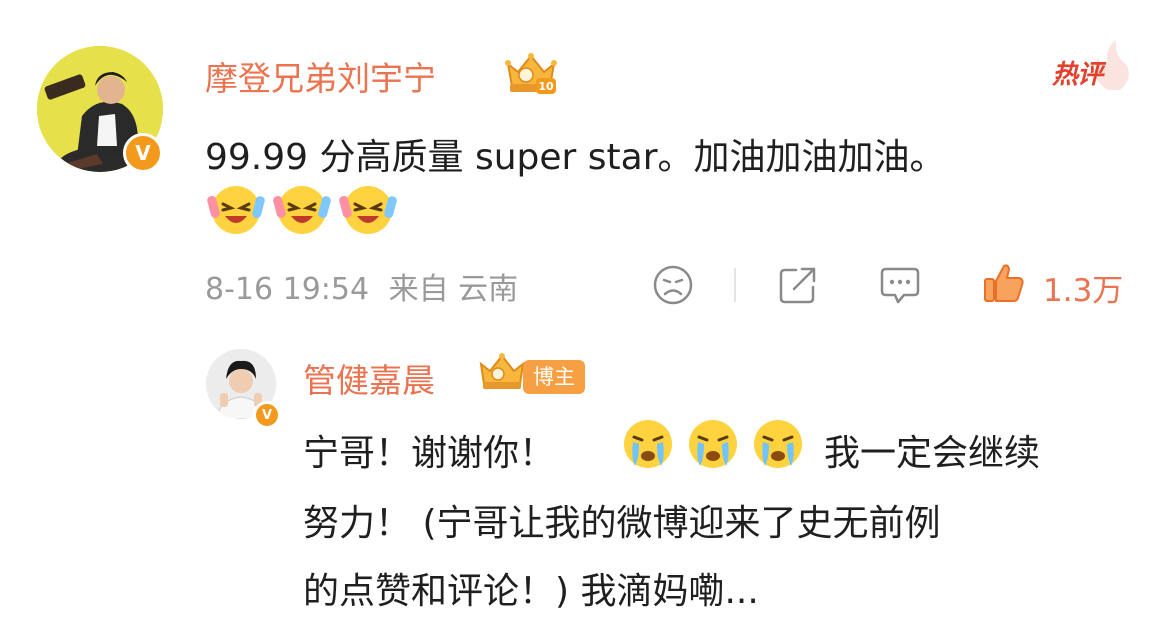  Describe the element at coordinates (453, 289) in the screenshot. I see `comment-source: 来自 云南` at that location.